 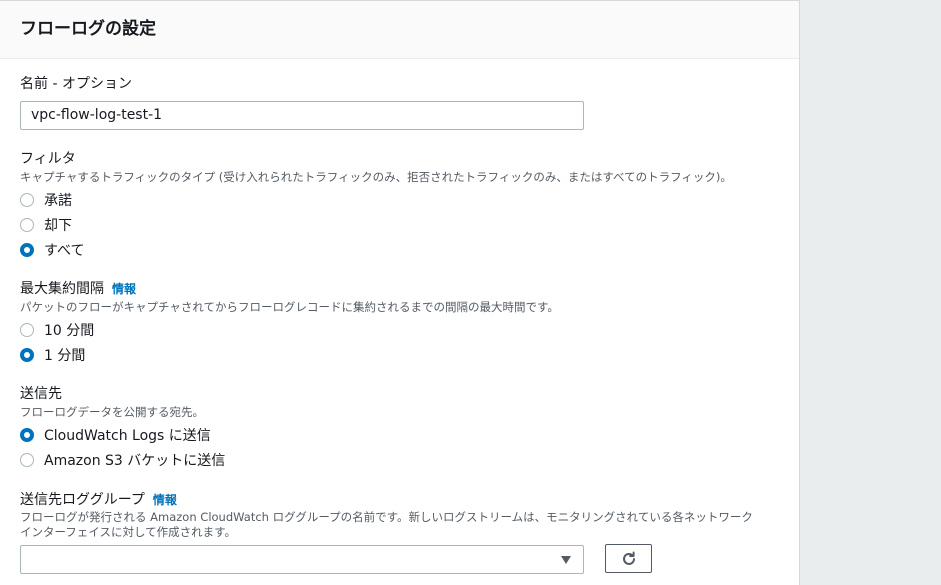 What do you see at coordinates (41, 394) in the screenshot?
I see `destination-label: 送信先` at bounding box center [41, 394].